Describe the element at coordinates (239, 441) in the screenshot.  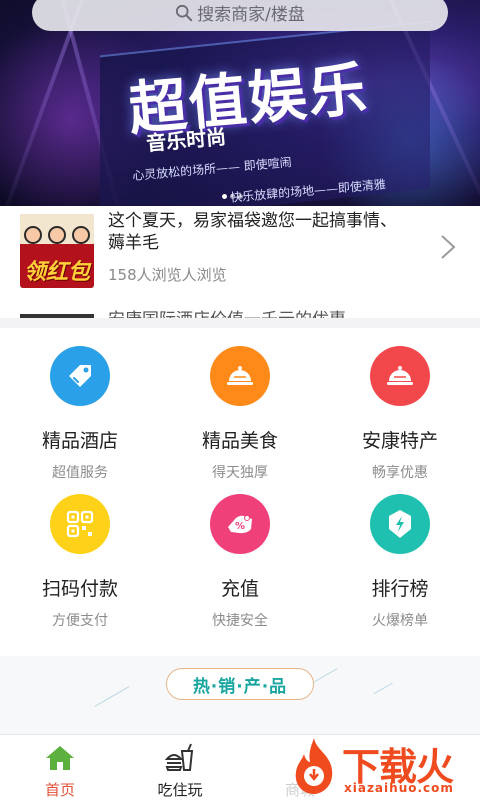
I see `service-label: 精品美食` at that location.